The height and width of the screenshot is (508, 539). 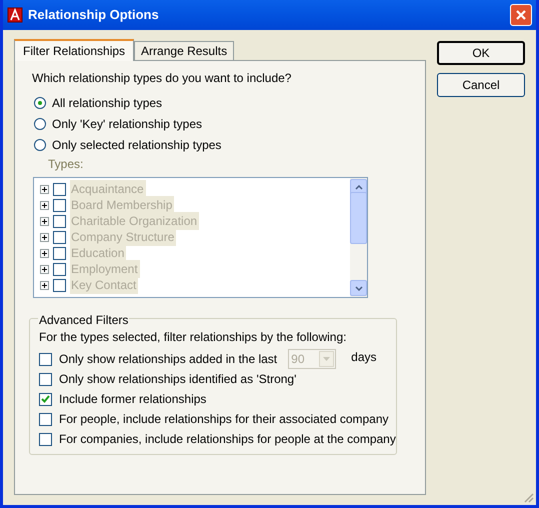 I want to click on filter-label: Only show relationships identified as 'Strong', so click(x=177, y=379).